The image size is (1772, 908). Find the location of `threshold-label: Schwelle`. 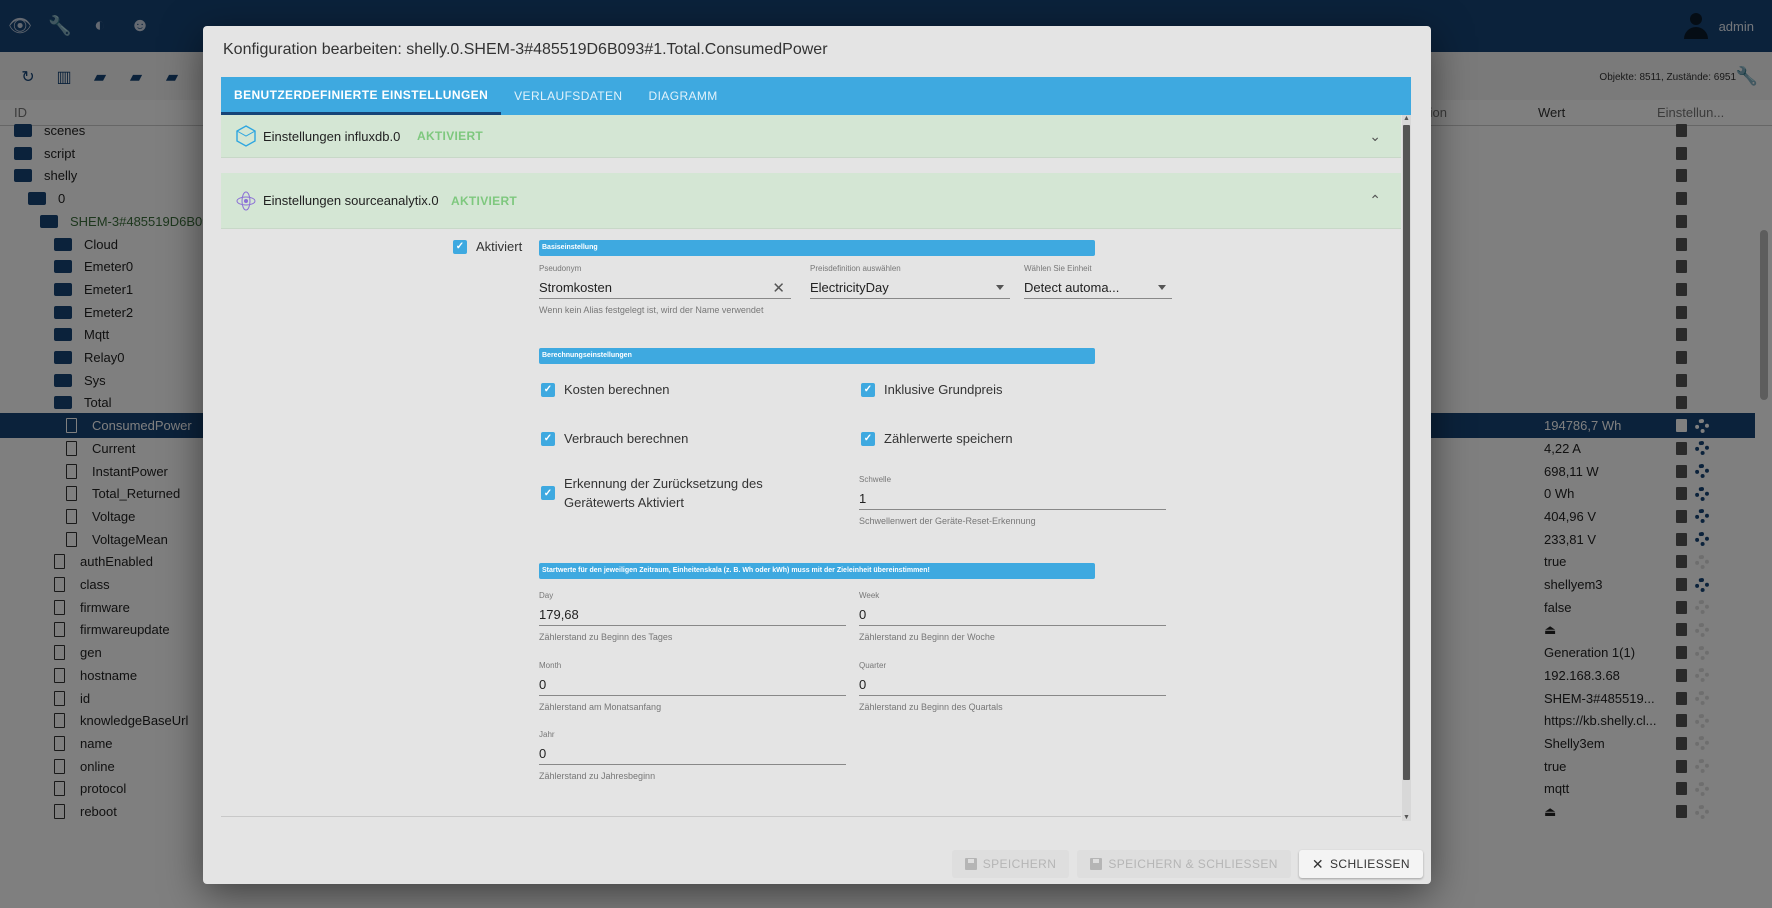

threshold-label: Schwelle is located at coordinates (875, 479).